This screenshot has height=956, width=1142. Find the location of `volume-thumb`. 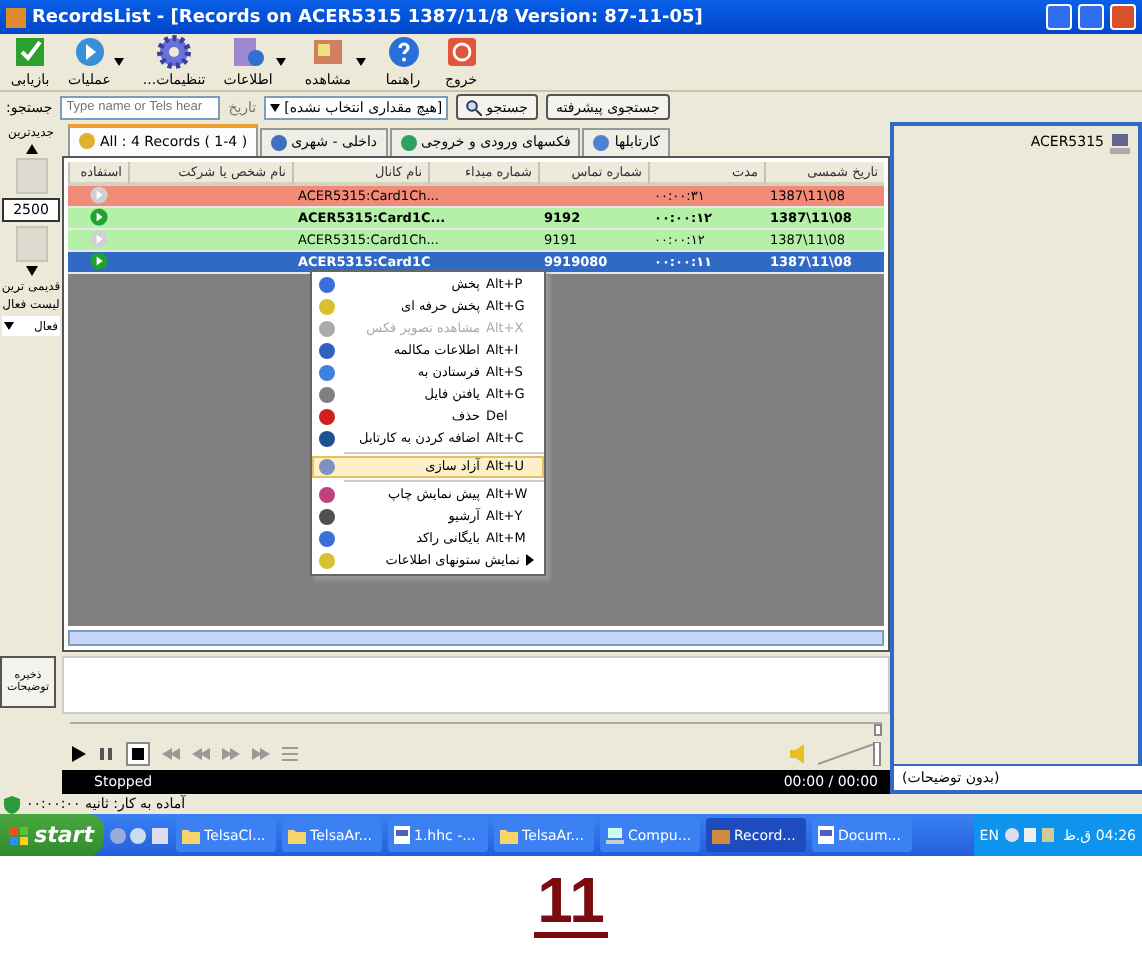

volume-thumb is located at coordinates (877, 753).